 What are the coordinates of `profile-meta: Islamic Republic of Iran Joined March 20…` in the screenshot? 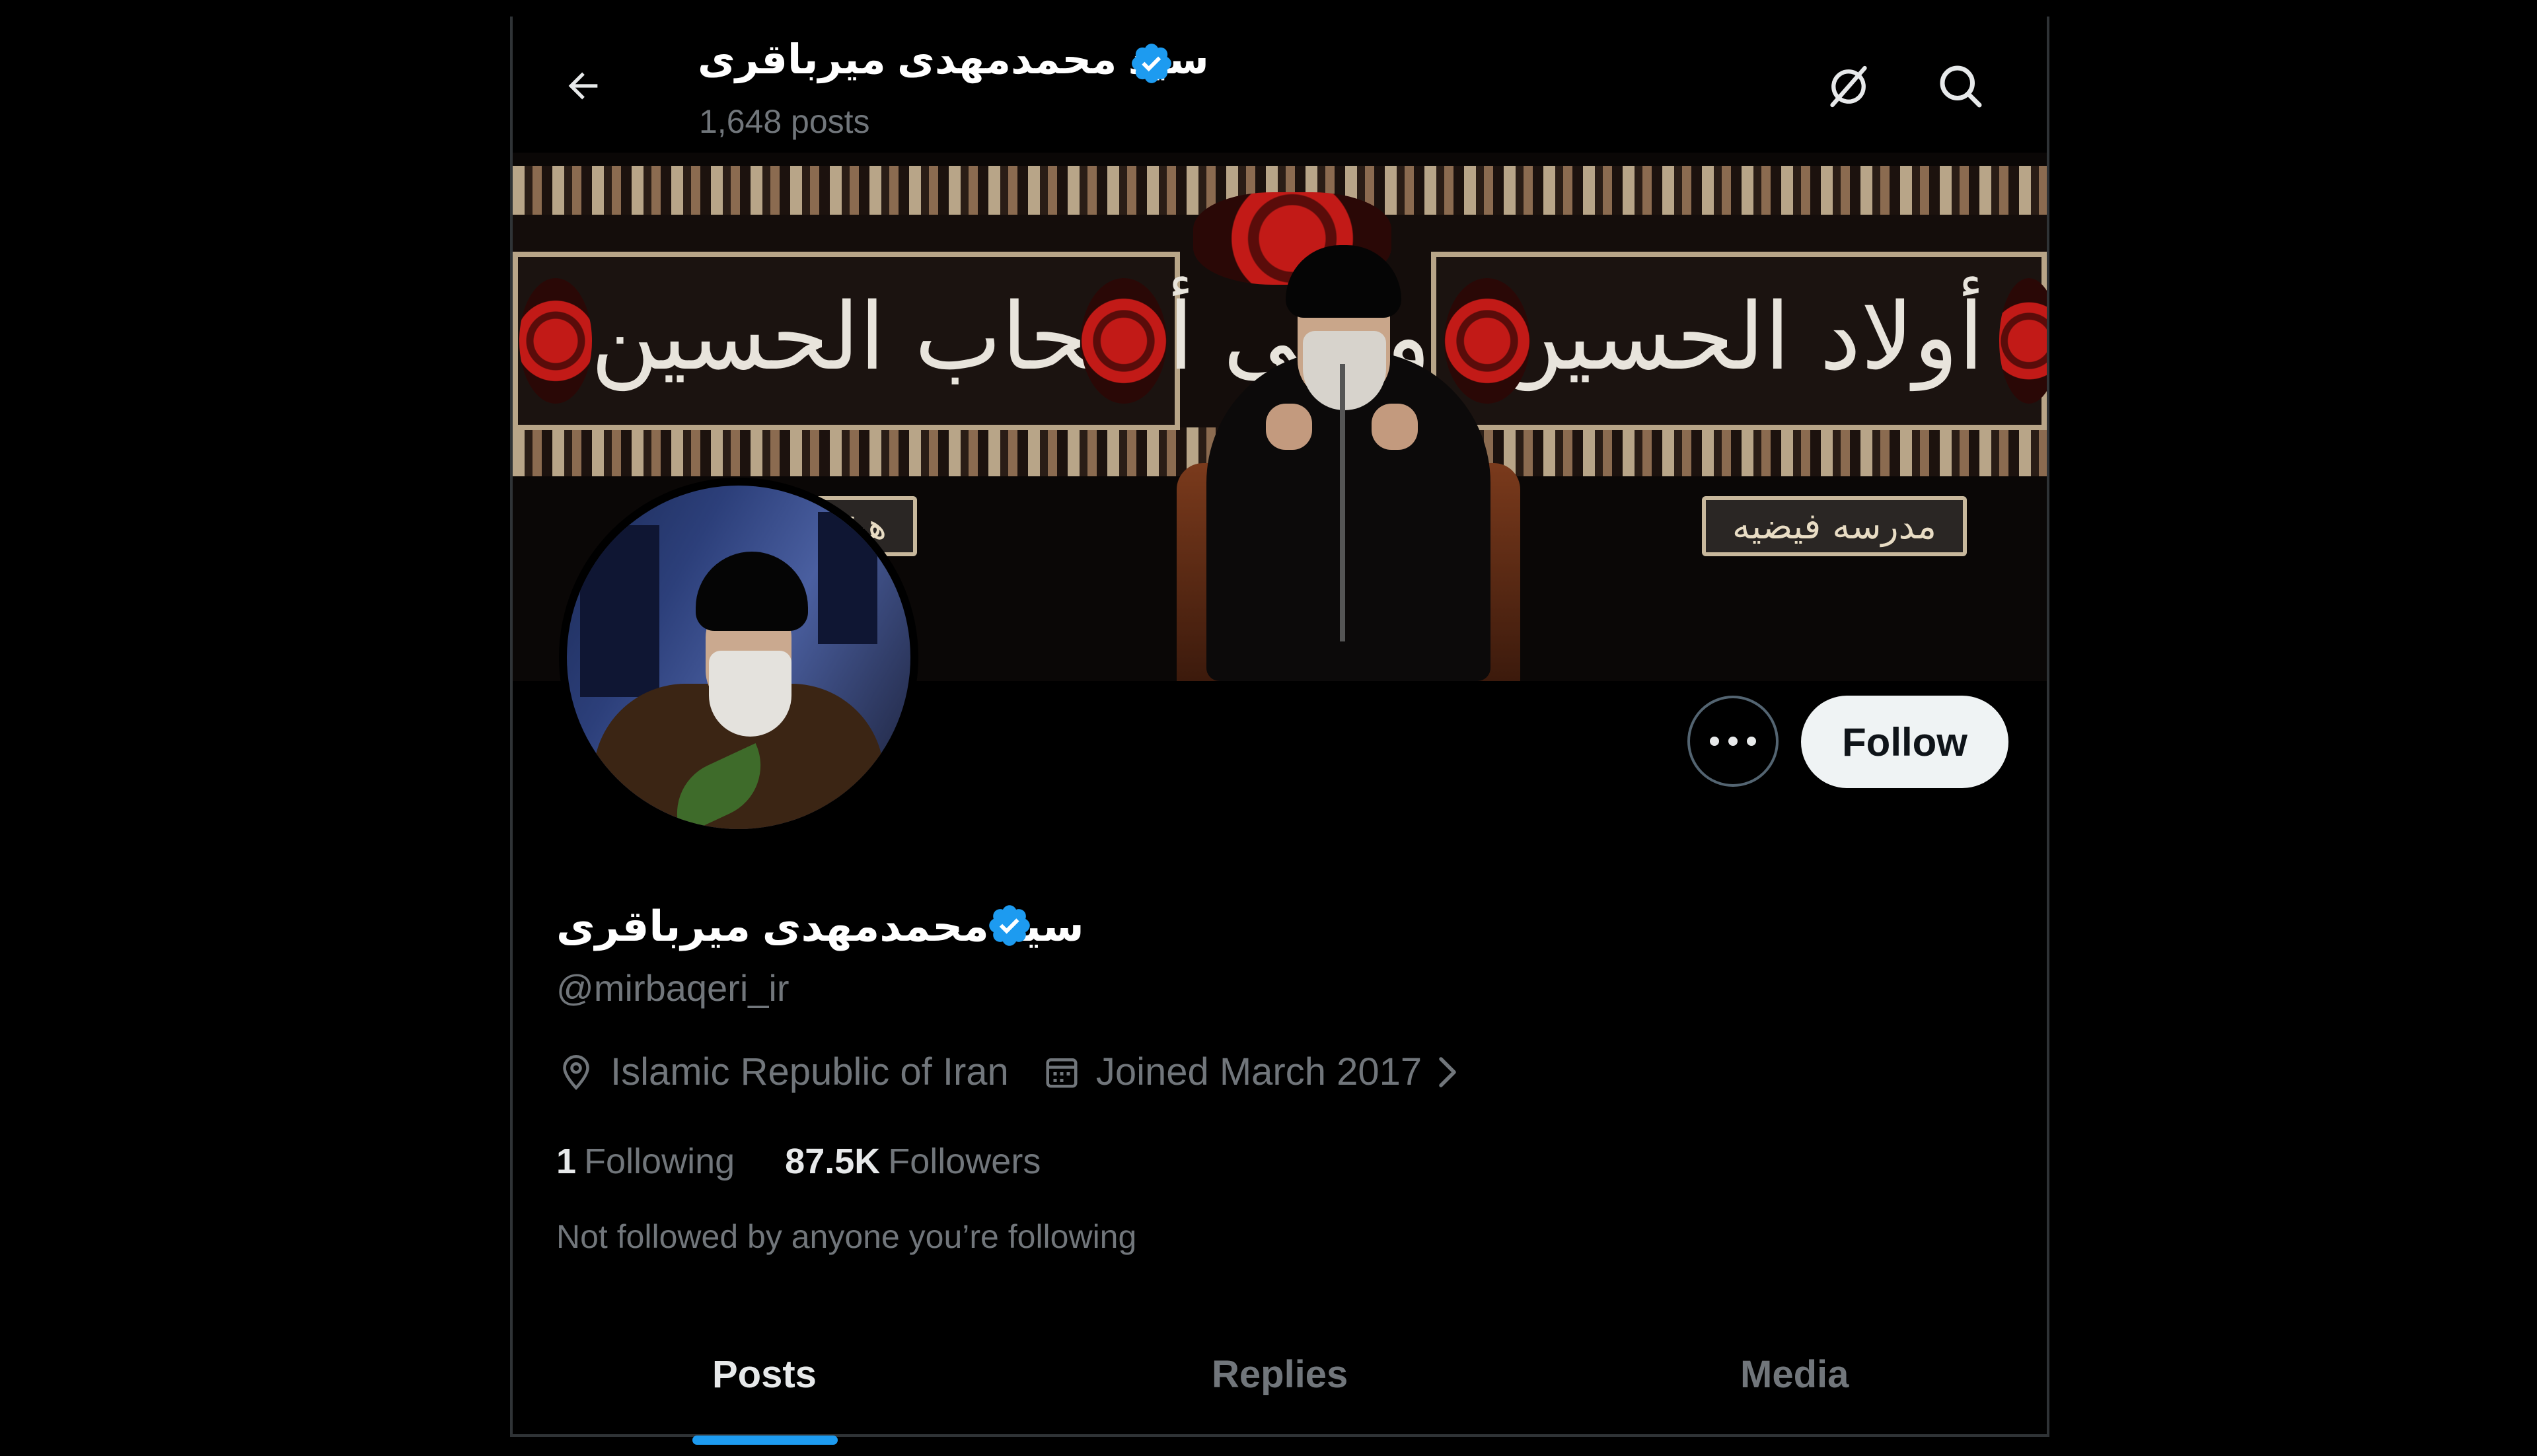 It's located at (1018, 1072).